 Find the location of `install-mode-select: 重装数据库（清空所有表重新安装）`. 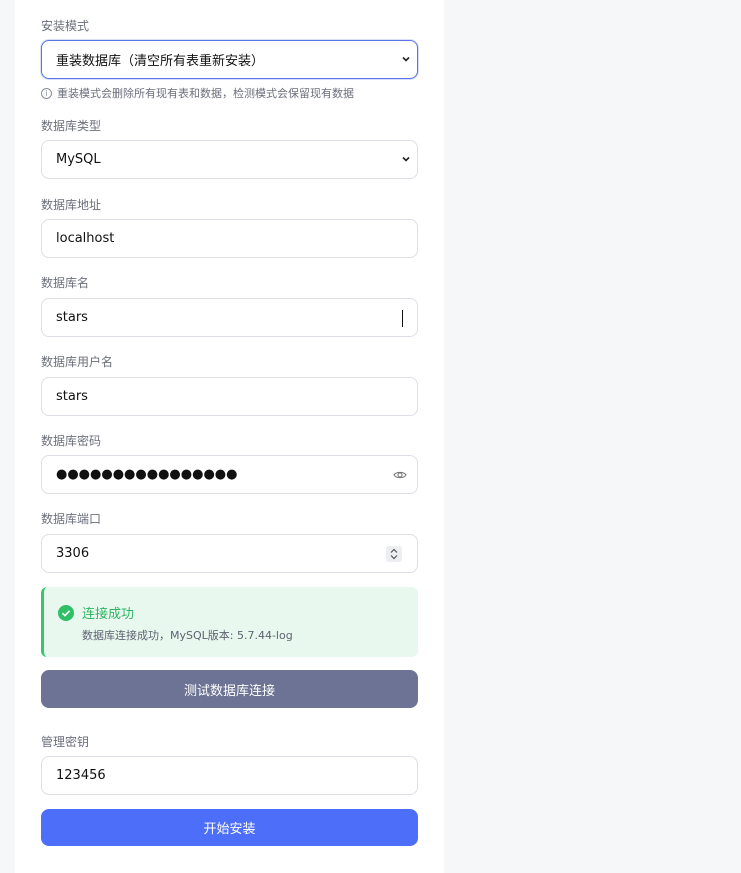

install-mode-select: 重装数据库（清空所有表重新安装） is located at coordinates (229, 59).